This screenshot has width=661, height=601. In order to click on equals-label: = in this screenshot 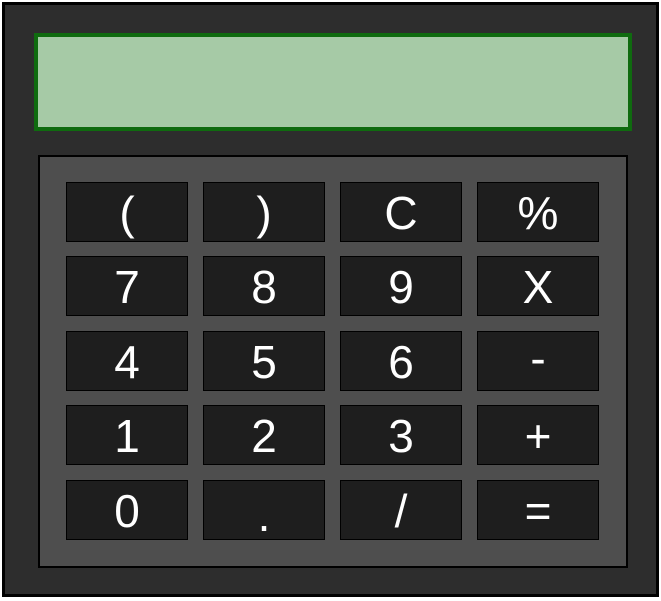, I will do `click(538, 511)`.